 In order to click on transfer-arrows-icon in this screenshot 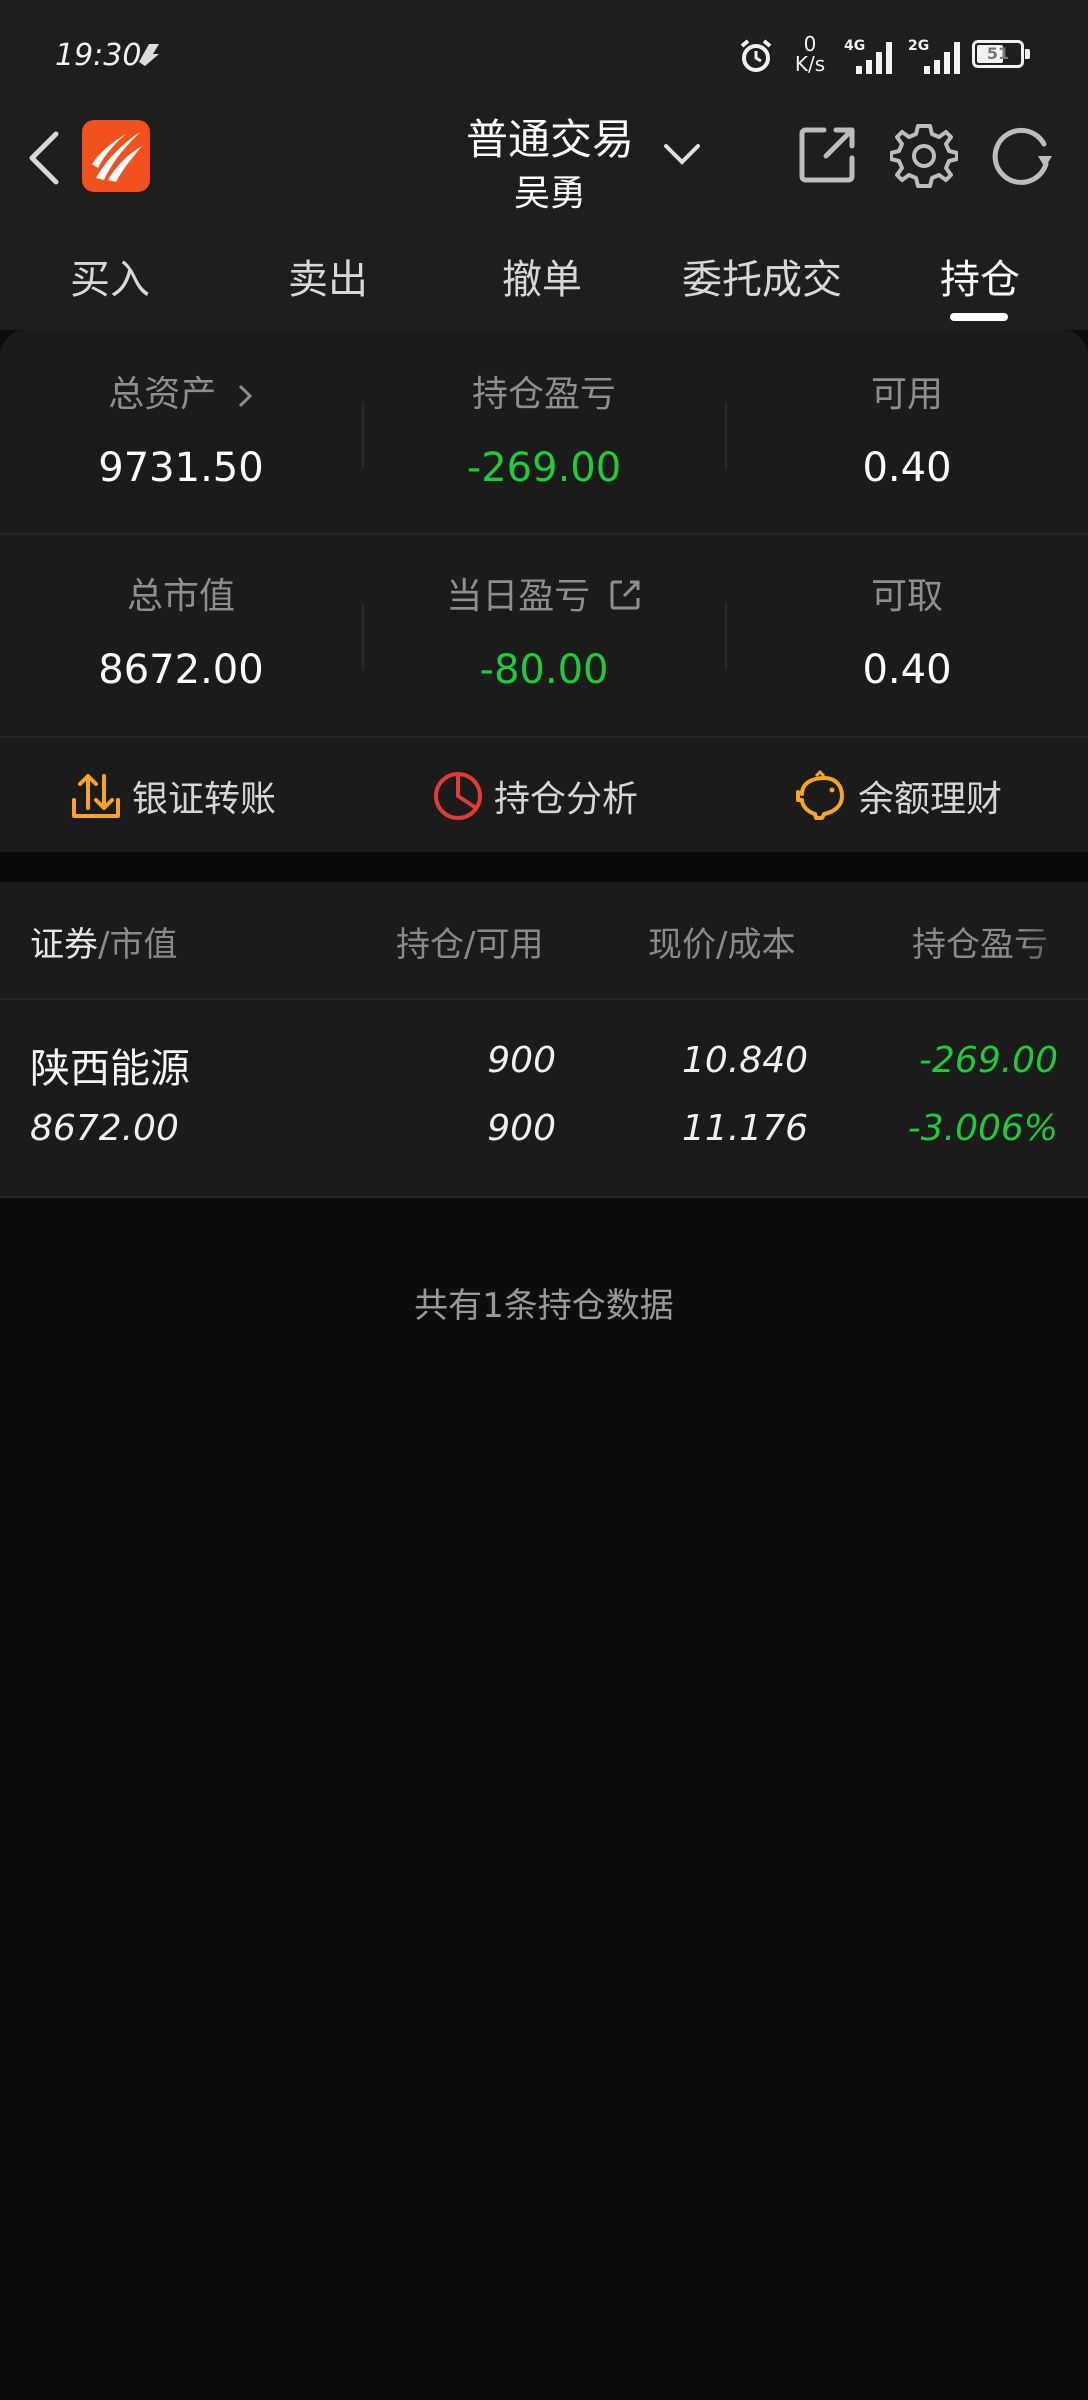, I will do `click(96, 796)`.